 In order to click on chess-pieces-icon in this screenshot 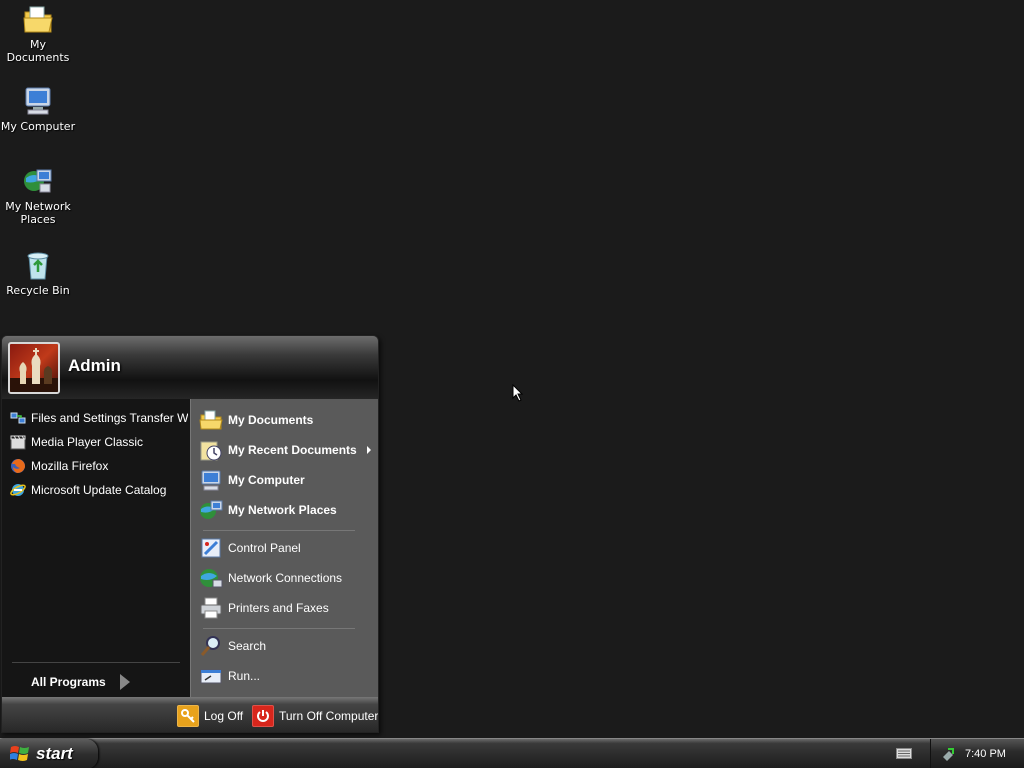, I will do `click(34, 370)`.